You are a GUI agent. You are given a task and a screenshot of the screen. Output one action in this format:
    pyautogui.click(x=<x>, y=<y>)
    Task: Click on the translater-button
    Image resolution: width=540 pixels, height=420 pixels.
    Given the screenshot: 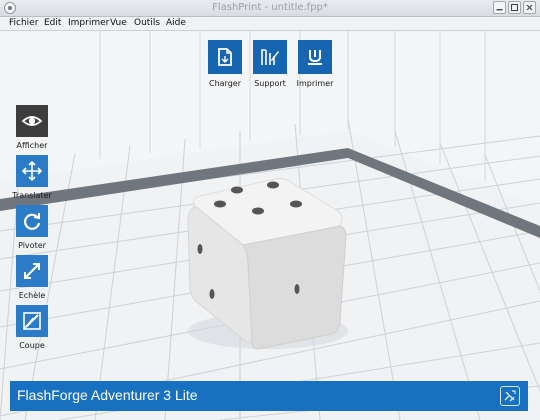 What is the action you would take?
    pyautogui.click(x=32, y=171)
    